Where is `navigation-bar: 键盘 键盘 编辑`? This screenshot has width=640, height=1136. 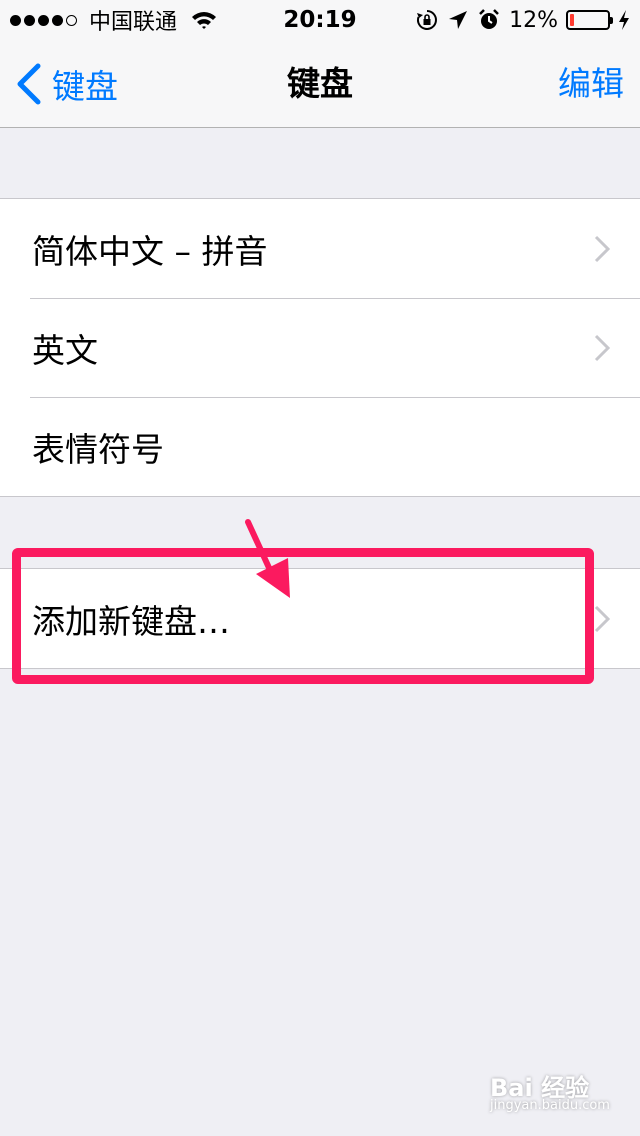
navigation-bar: 键盘 键盘 编辑 is located at coordinates (320, 84).